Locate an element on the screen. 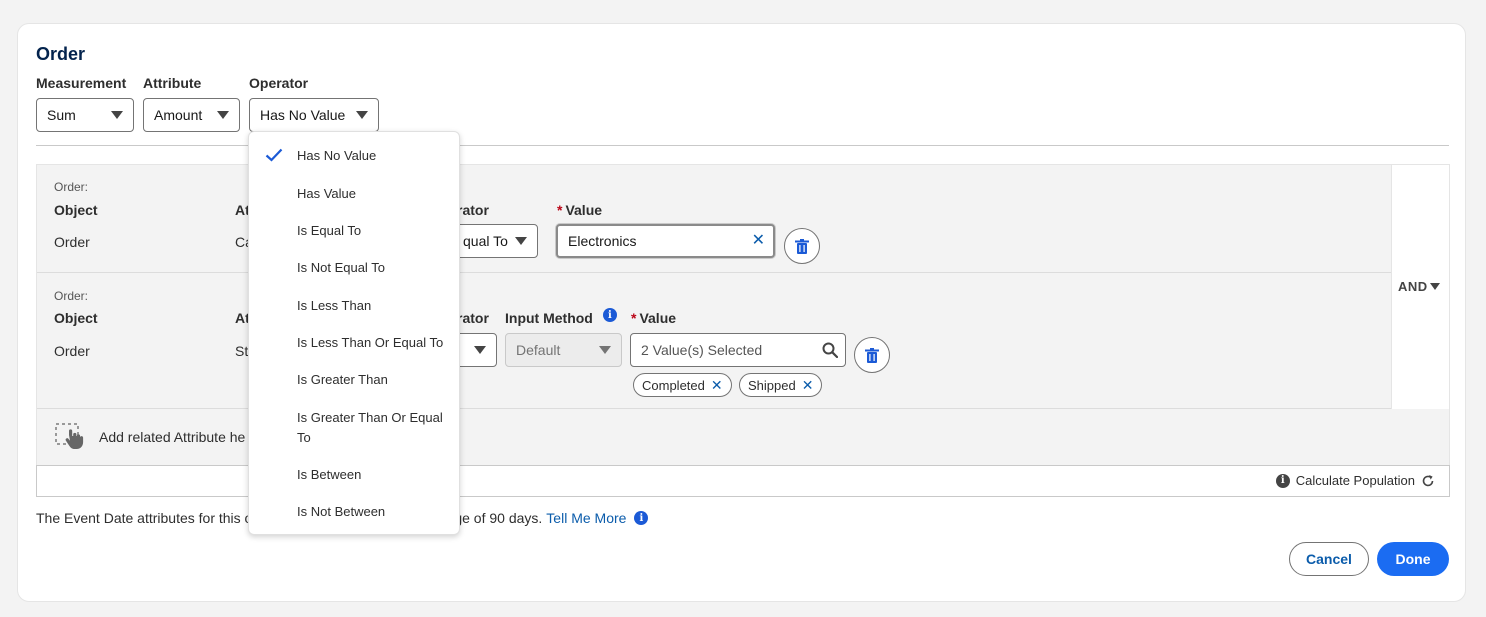  input-method-value: Default is located at coordinates (538, 350).